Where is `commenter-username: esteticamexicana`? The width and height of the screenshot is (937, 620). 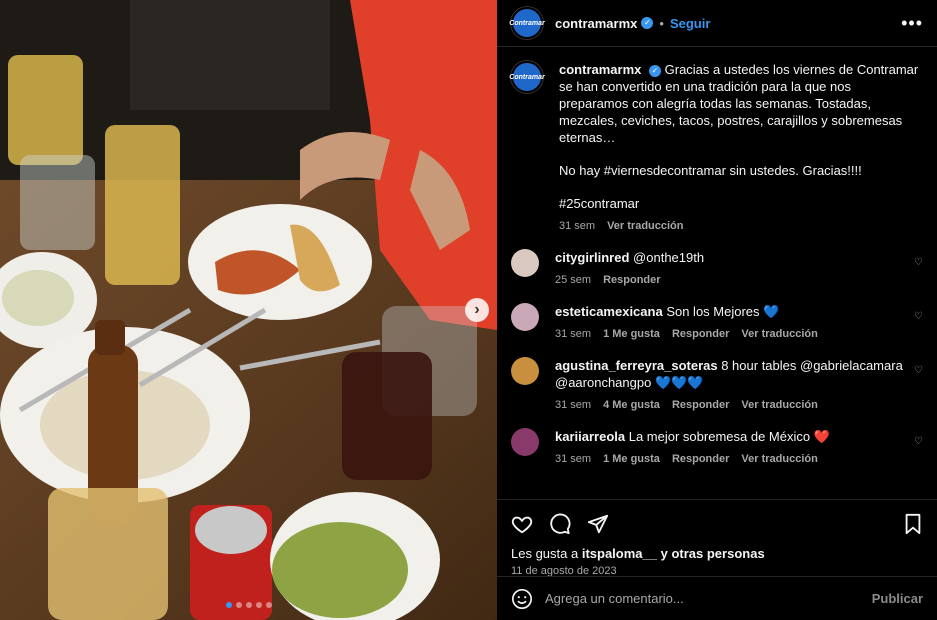
commenter-username: esteticamexicana is located at coordinates (609, 311).